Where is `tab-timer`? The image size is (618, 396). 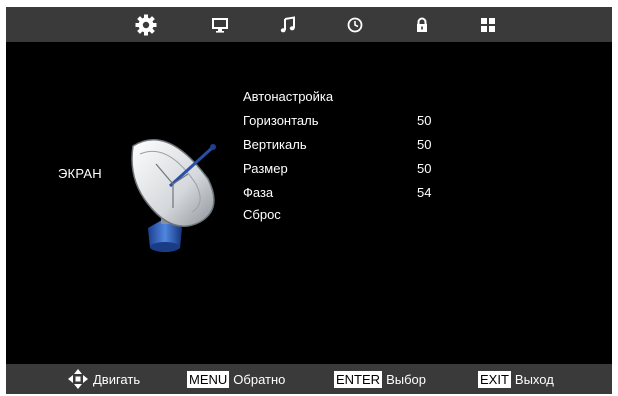 tab-timer is located at coordinates (355, 24).